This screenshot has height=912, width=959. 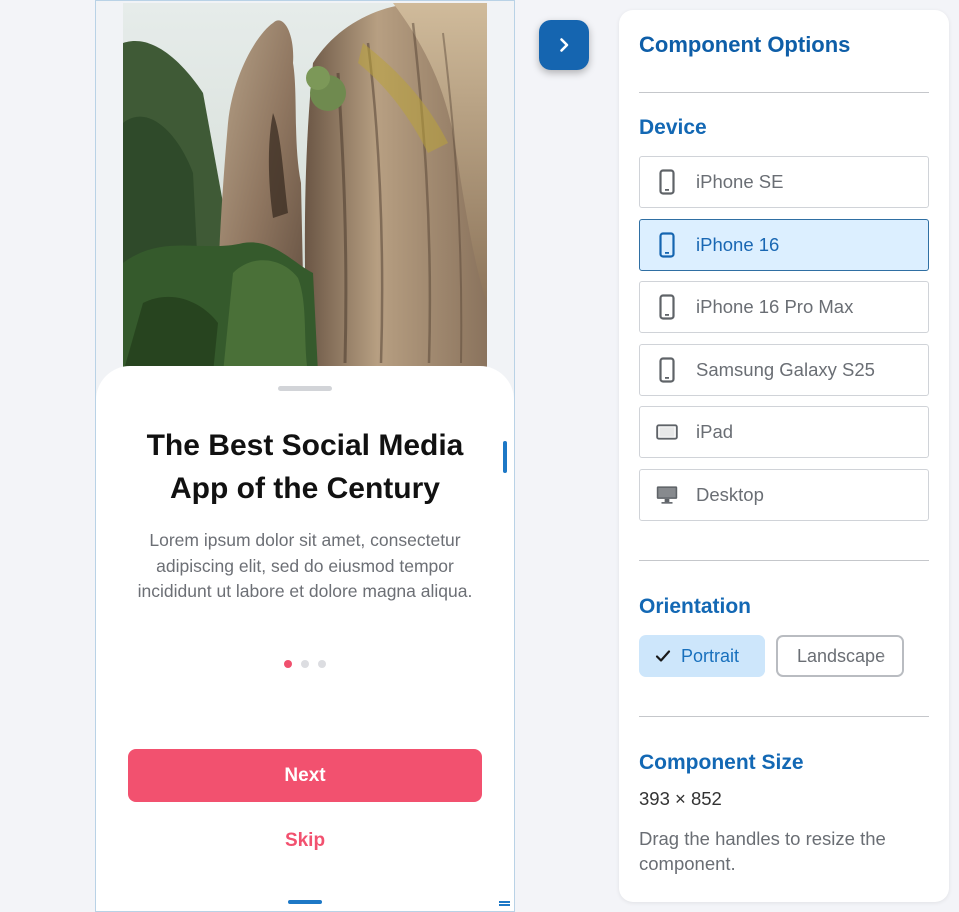 I want to click on landscape-option: Landscape, so click(x=840, y=656).